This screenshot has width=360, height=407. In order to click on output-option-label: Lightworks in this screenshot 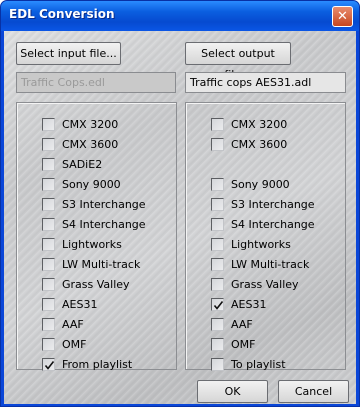, I will do `click(261, 244)`.